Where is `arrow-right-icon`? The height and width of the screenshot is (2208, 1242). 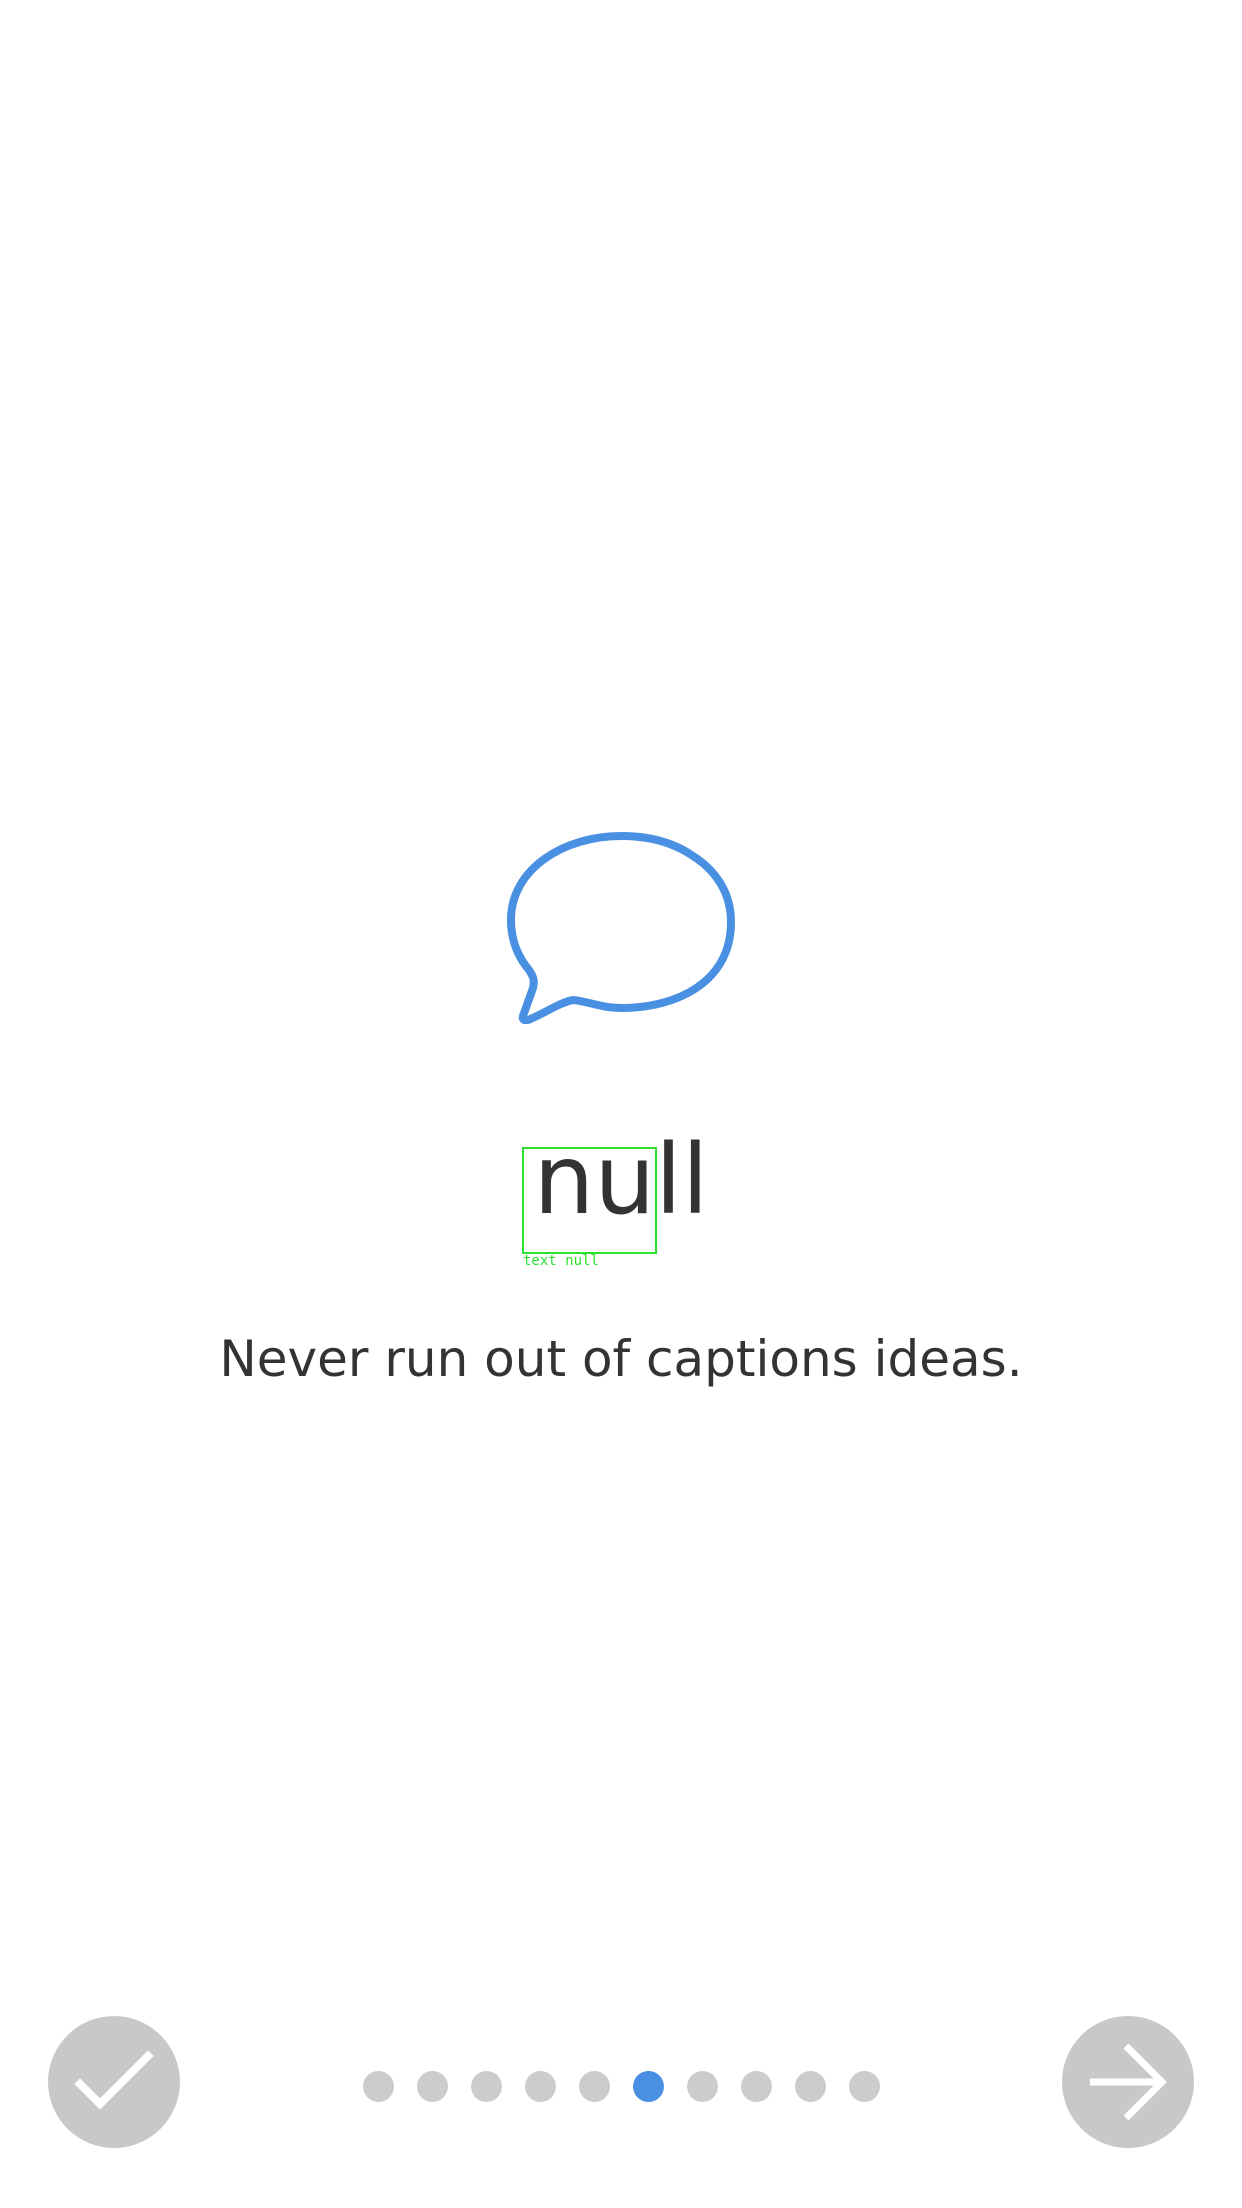 arrow-right-icon is located at coordinates (1128, 2082).